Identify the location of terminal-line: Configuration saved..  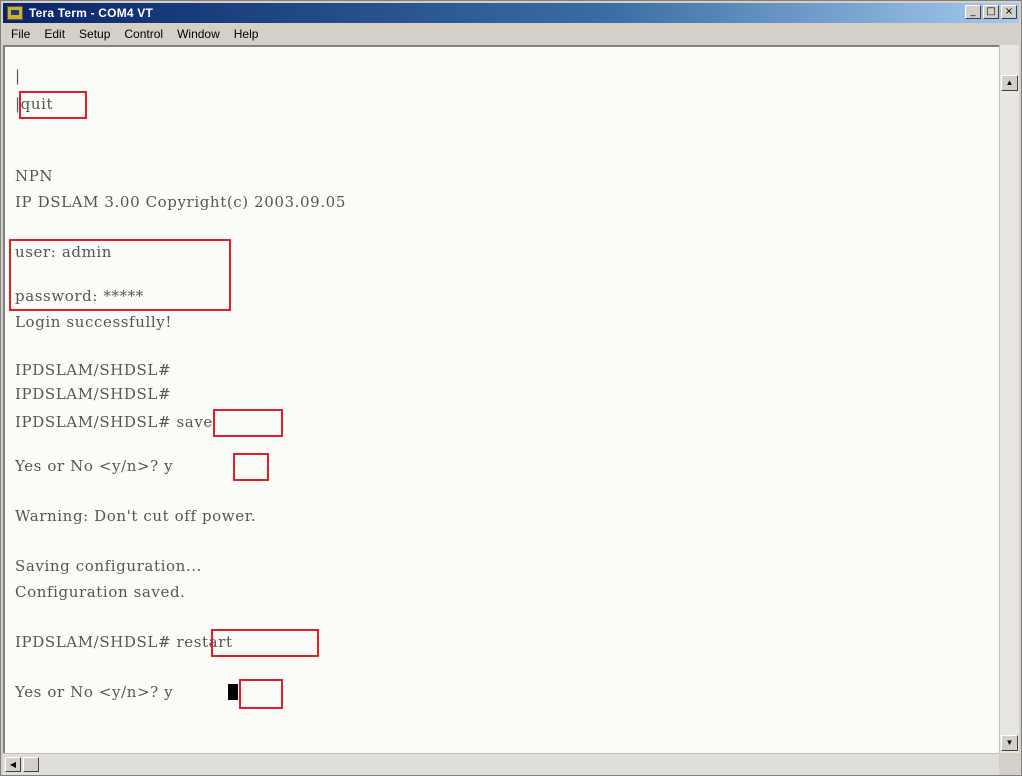
(100, 592).